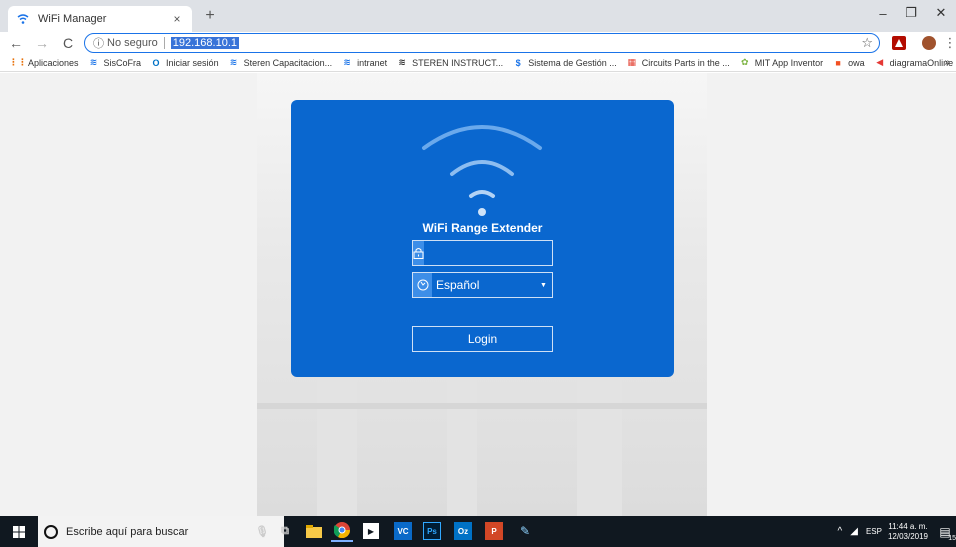  I want to click on vc-app-icon: VC, so click(403, 531).